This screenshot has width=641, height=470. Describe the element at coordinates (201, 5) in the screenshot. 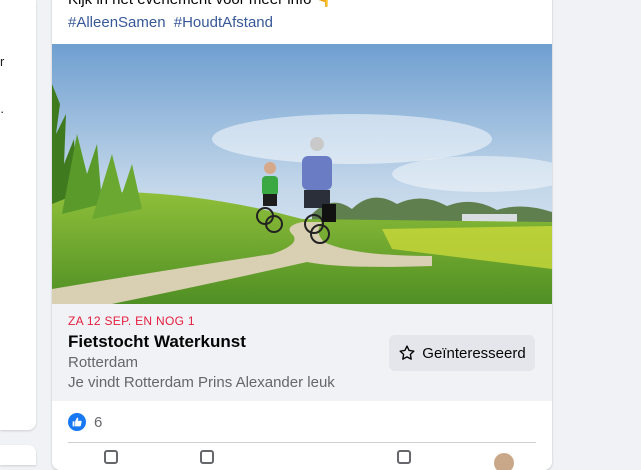

I see `post-text: Kijk in het evenement voor meer info 👇` at that location.